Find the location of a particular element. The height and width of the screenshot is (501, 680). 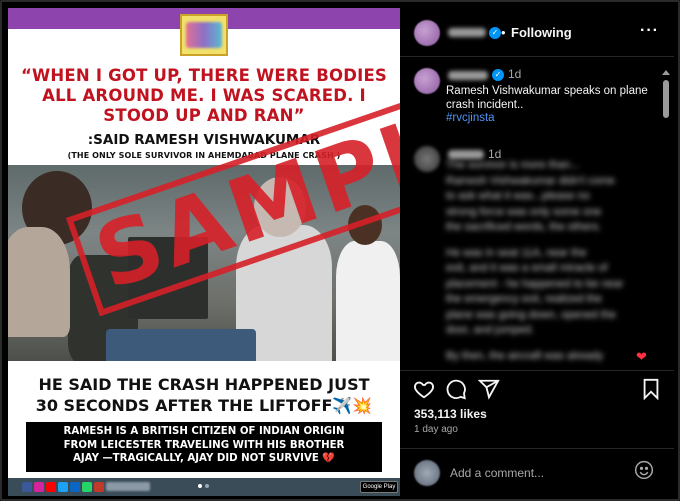

comment-line: the emergency exit, realized the is located at coordinates (524, 299).